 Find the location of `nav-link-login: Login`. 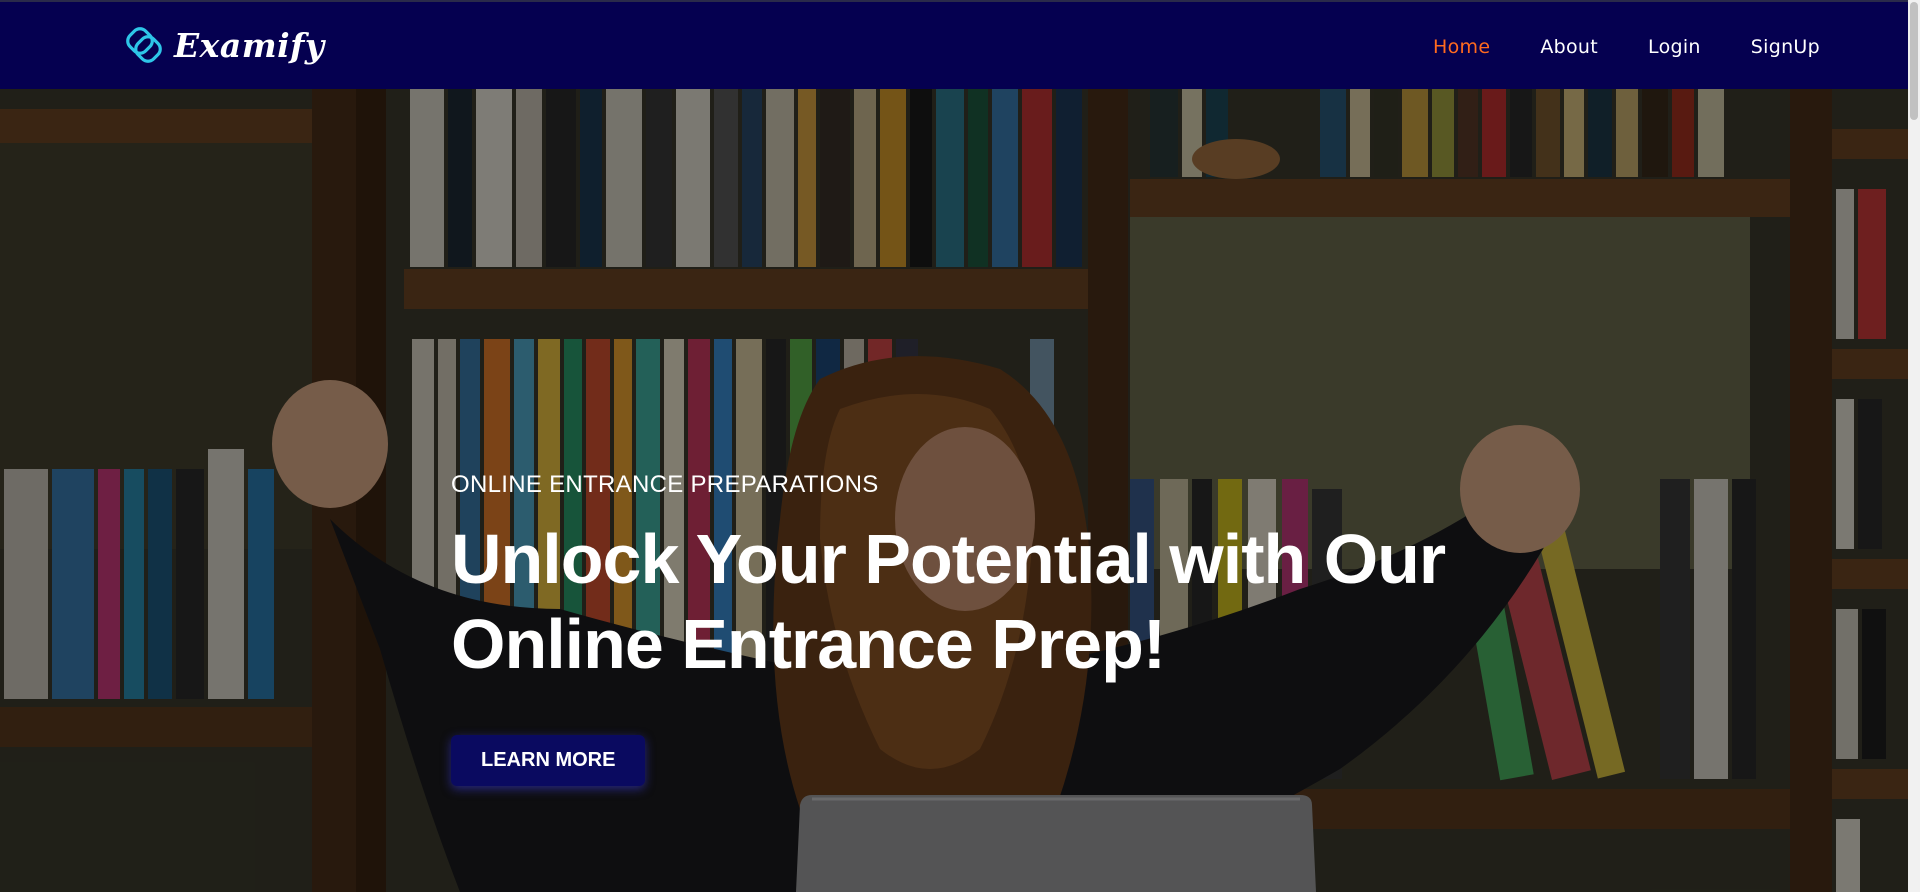

nav-link-login: Login is located at coordinates (1674, 47).